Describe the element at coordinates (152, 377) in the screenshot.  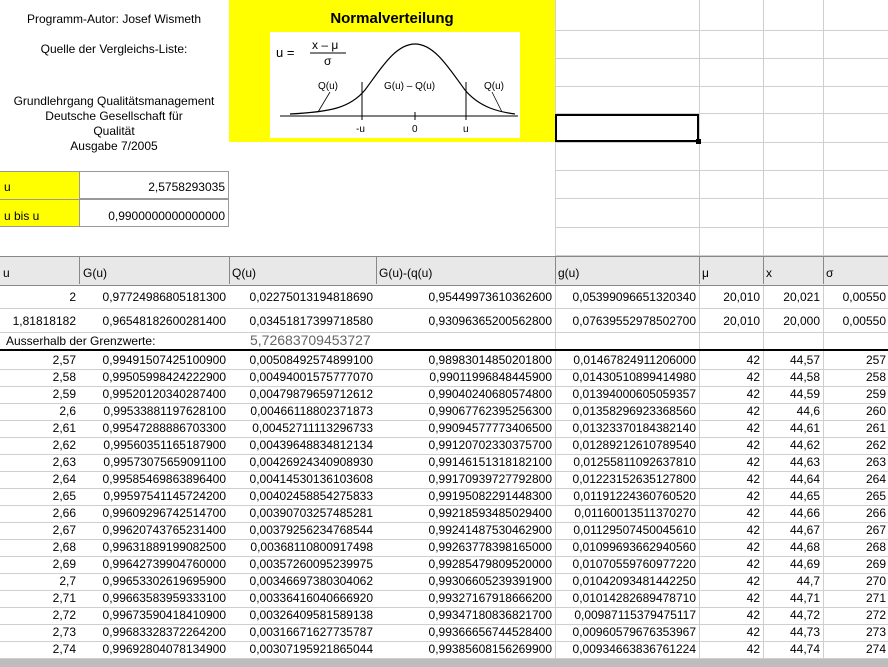
I see `cell-G: 0,99505998424222900` at that location.